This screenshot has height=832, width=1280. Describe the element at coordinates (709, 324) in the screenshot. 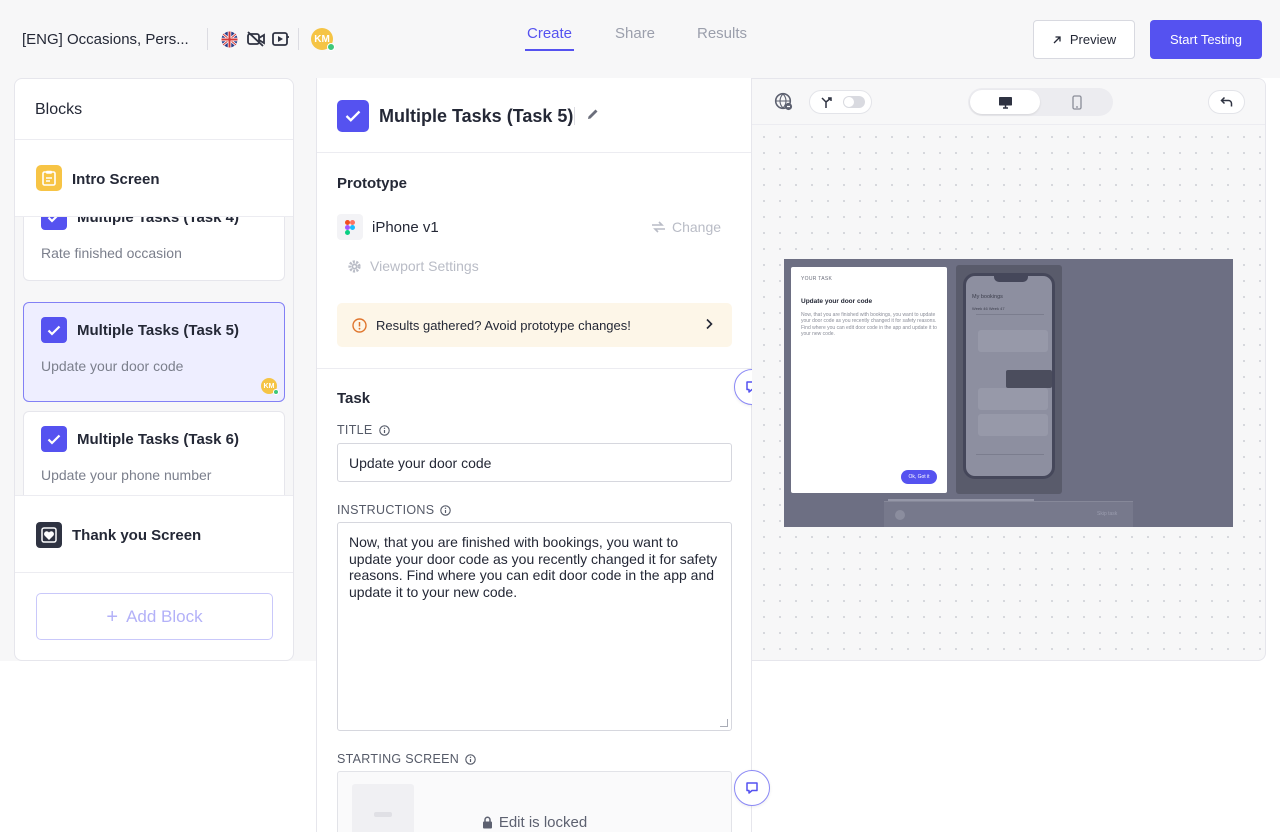

I see `chevron-right-icon` at that location.